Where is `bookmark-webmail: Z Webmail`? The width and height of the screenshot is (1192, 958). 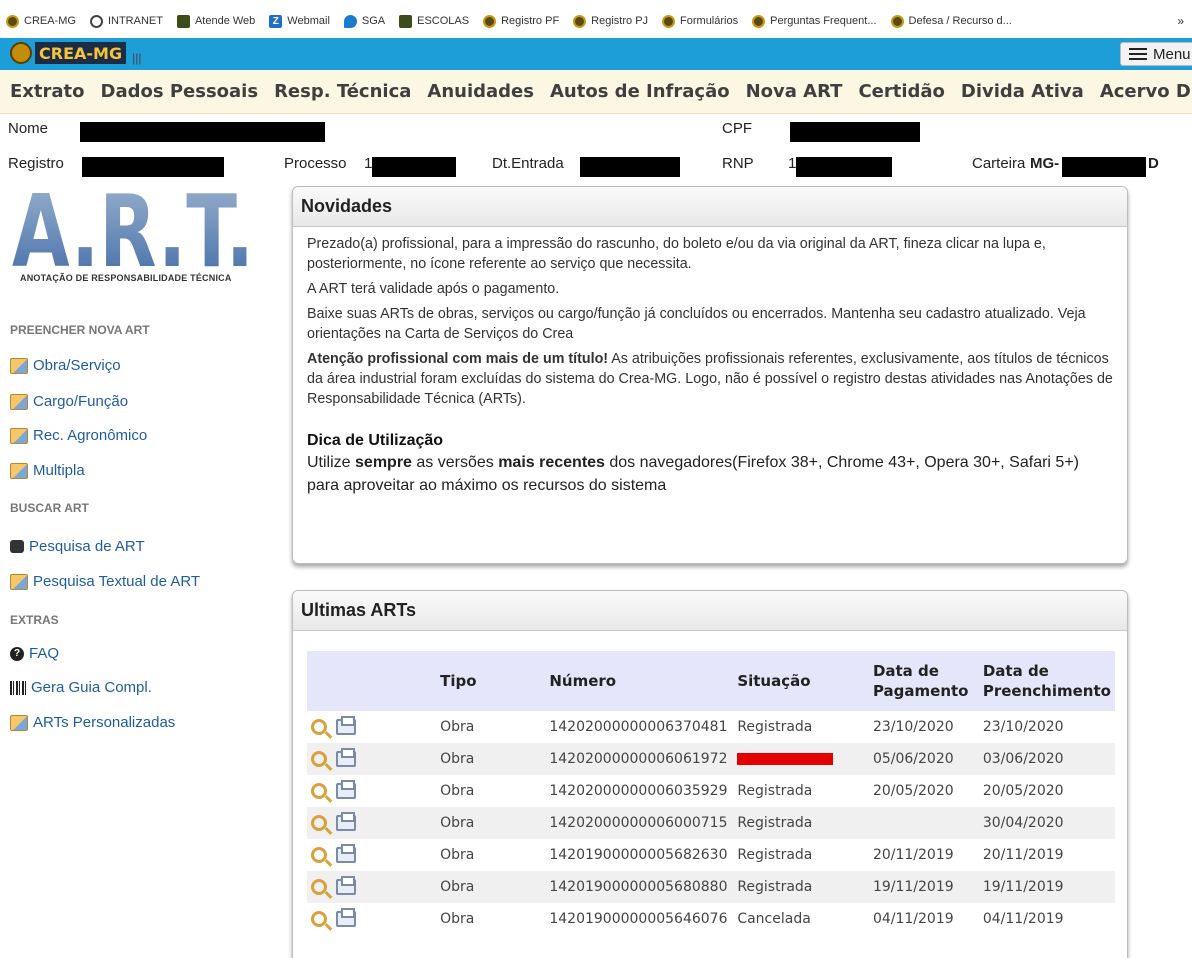 bookmark-webmail: Z Webmail is located at coordinates (299, 21).